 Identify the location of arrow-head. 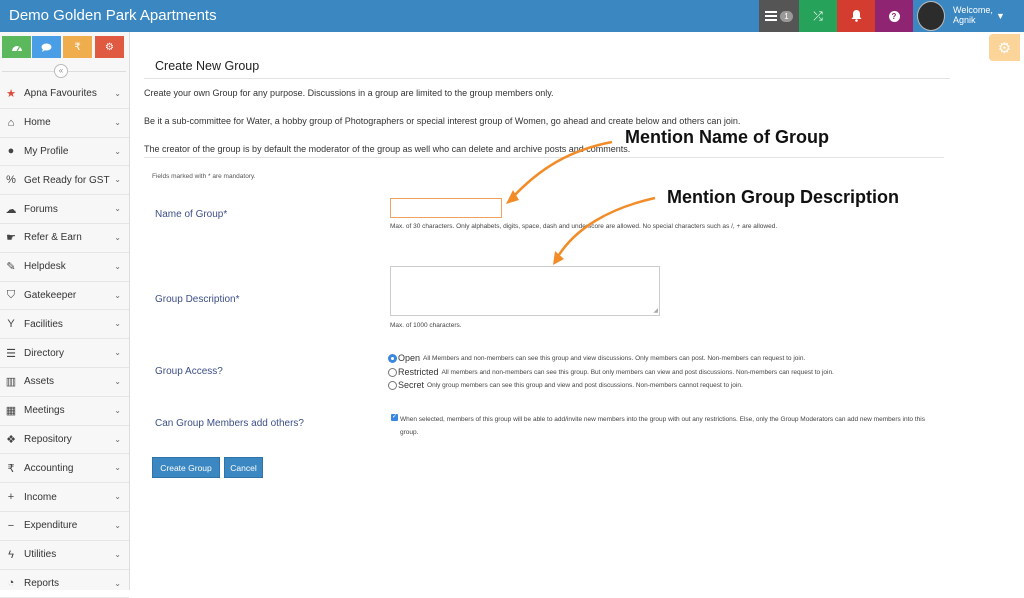
(558, 258).